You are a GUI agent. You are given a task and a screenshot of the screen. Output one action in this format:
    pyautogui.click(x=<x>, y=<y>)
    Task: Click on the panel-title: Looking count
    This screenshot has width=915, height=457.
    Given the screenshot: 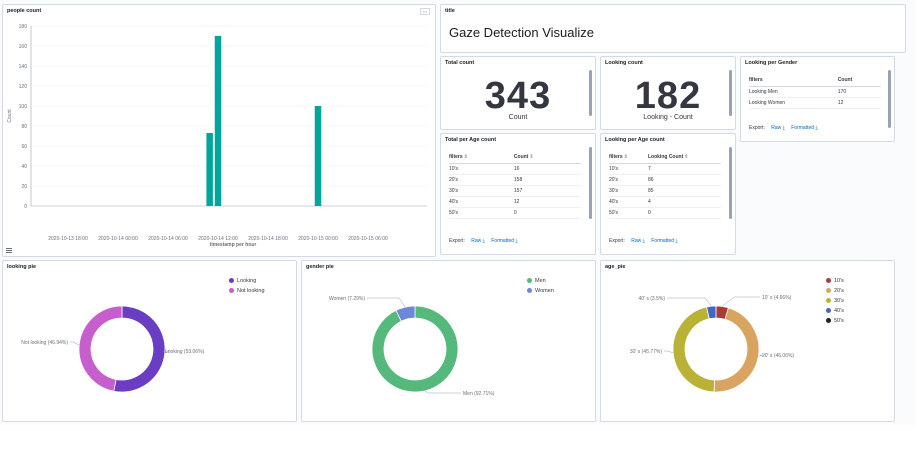 What is the action you would take?
    pyautogui.click(x=624, y=63)
    